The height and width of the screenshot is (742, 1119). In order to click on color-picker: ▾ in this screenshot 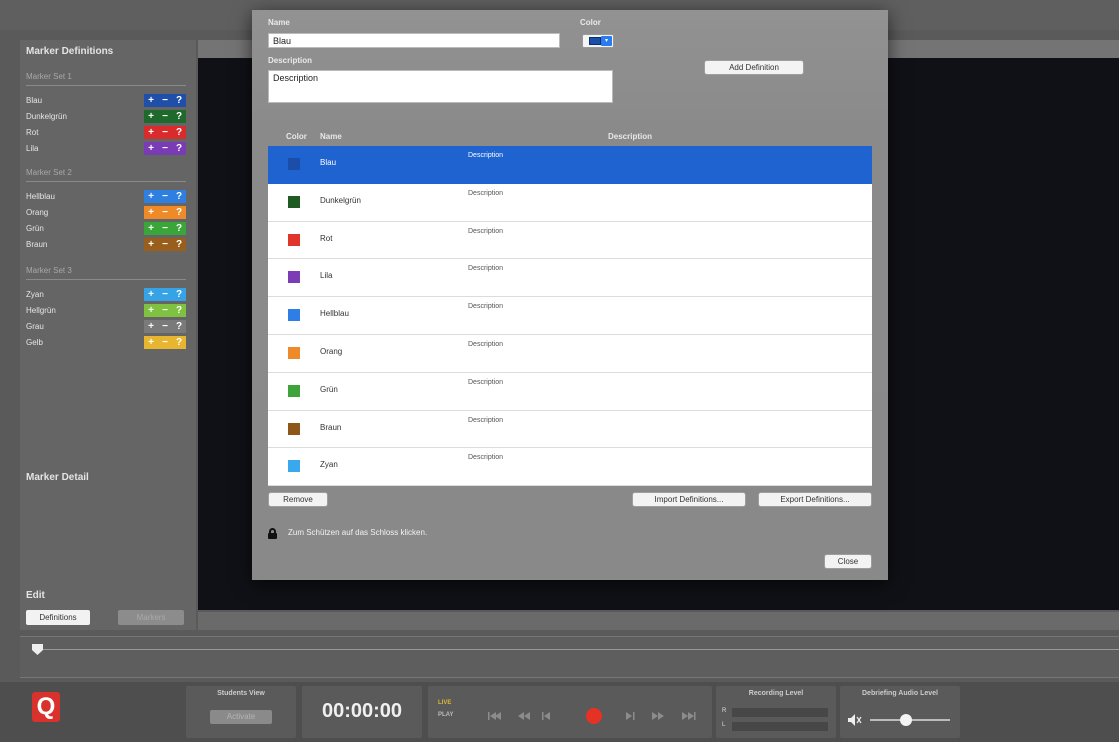, I will do `click(598, 41)`.